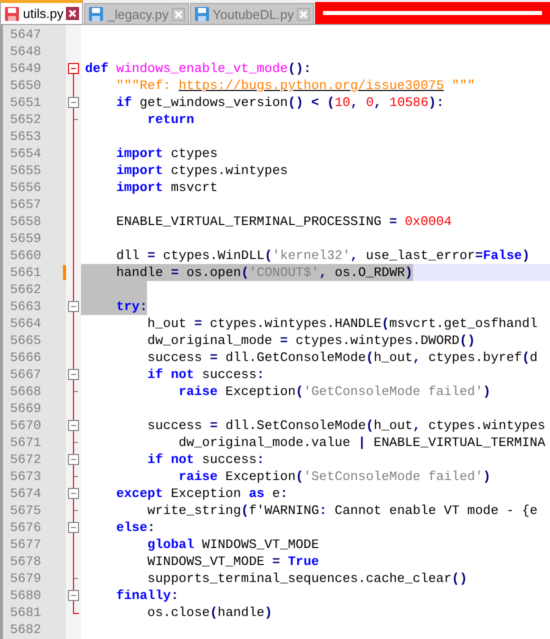 This screenshot has height=639, width=550. I want to click on line-number: 5654, so click(25, 153).